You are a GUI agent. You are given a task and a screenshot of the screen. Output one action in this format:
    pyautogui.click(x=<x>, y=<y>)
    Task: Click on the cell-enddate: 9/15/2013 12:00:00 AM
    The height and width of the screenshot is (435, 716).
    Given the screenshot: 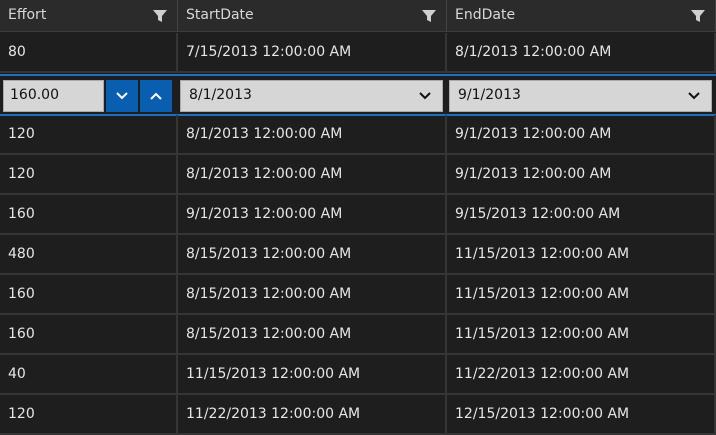 What is the action you would take?
    pyautogui.click(x=581, y=214)
    